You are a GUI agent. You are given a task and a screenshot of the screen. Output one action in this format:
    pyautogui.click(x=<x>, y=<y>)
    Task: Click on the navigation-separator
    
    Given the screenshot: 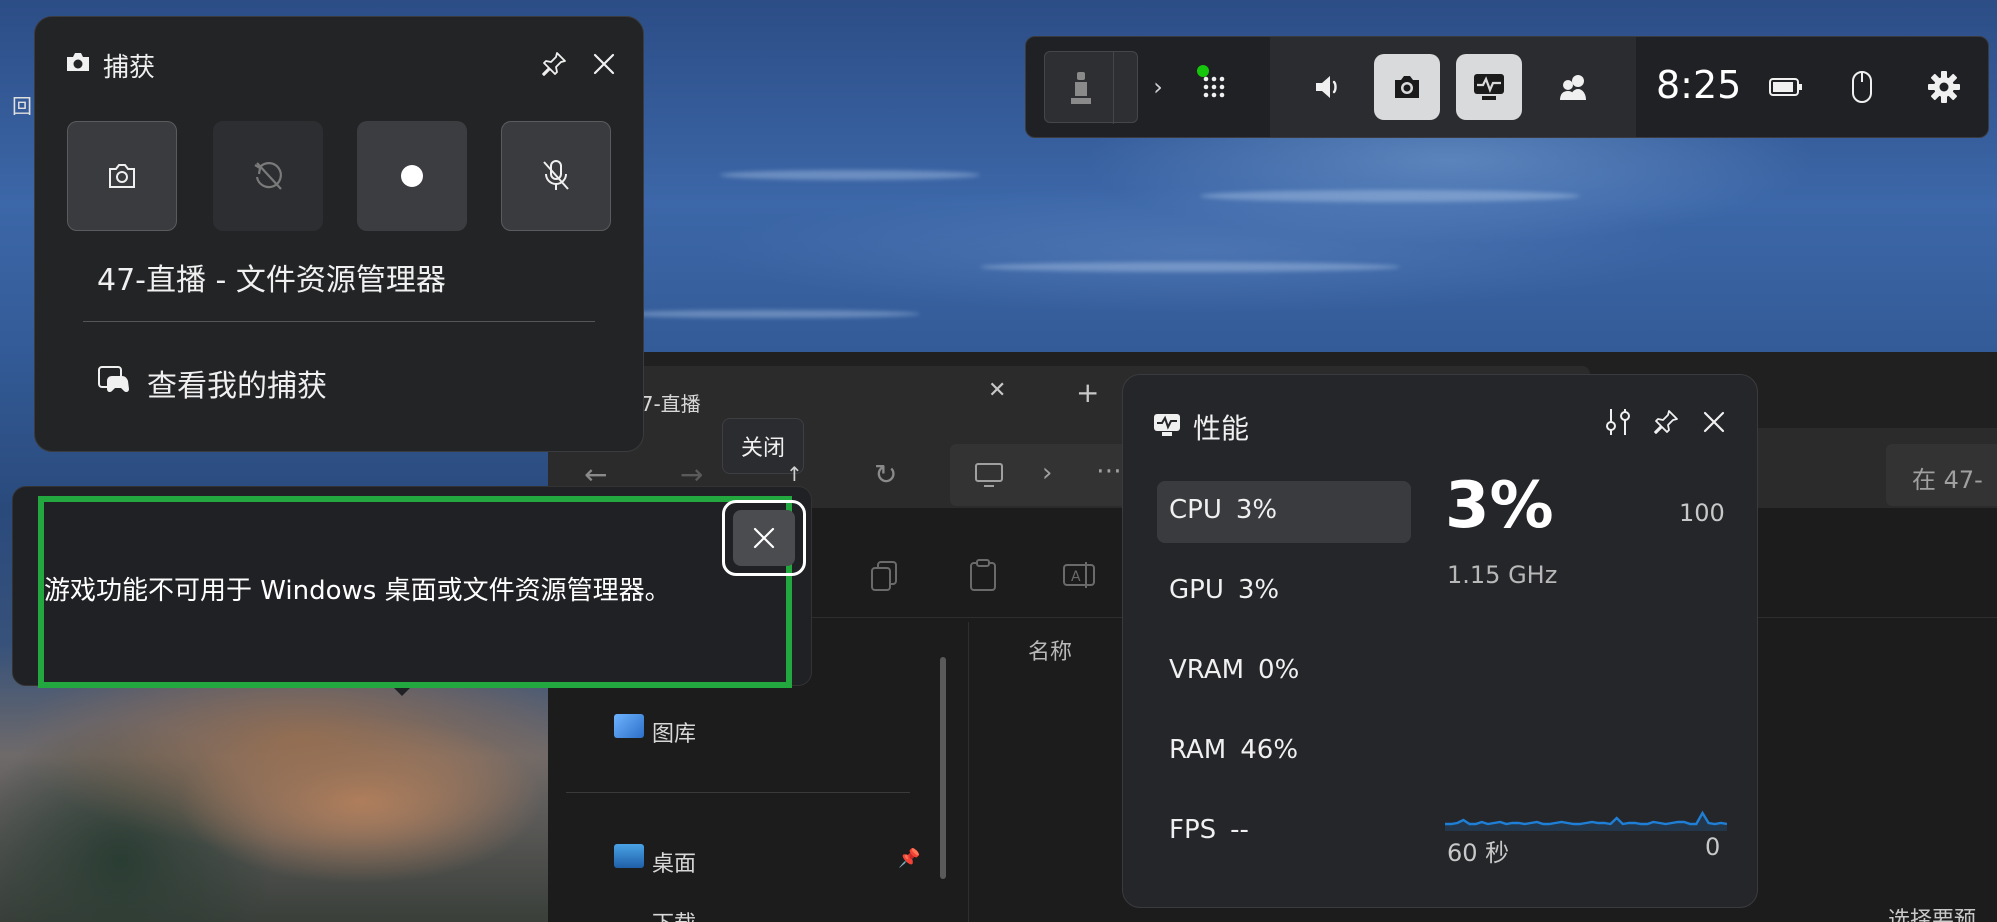 What is the action you would take?
    pyautogui.click(x=738, y=792)
    